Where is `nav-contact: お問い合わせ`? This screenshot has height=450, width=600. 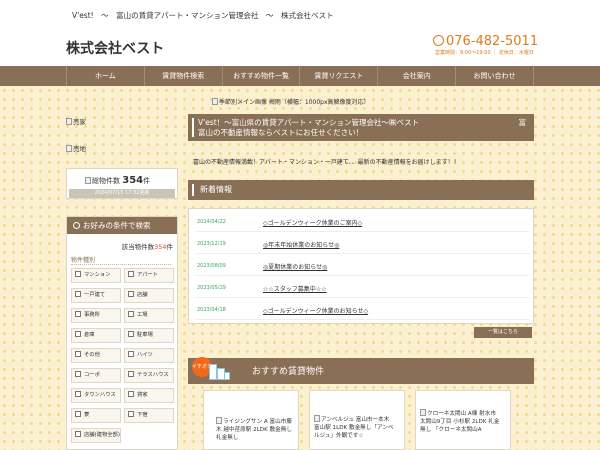
nav-contact: お問い合わせ is located at coordinates (494, 76).